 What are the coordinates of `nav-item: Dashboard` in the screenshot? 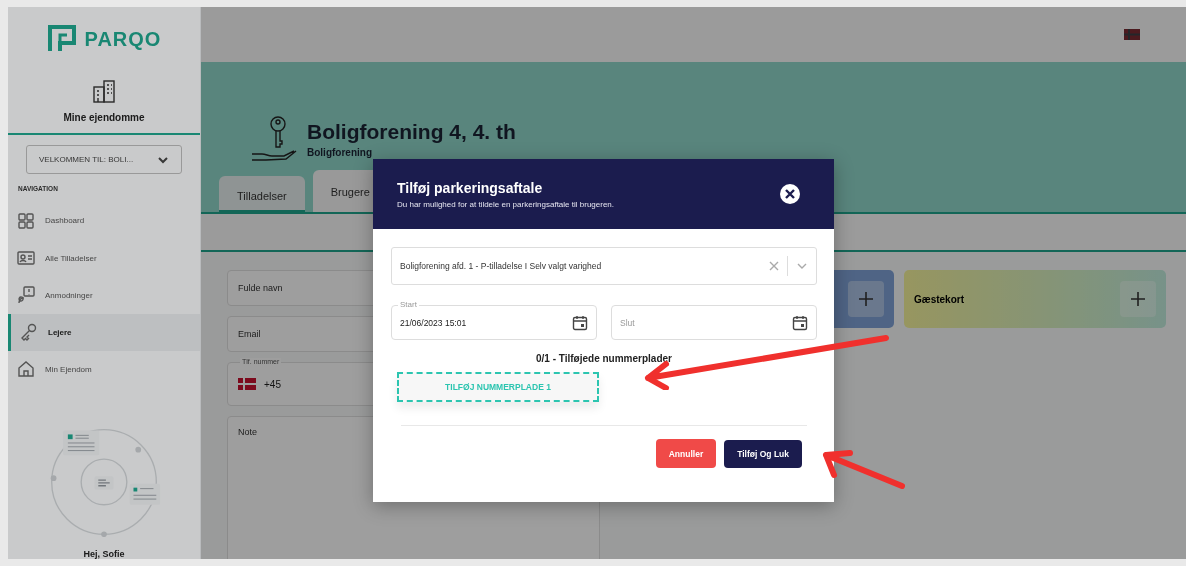 It's located at (104, 221).